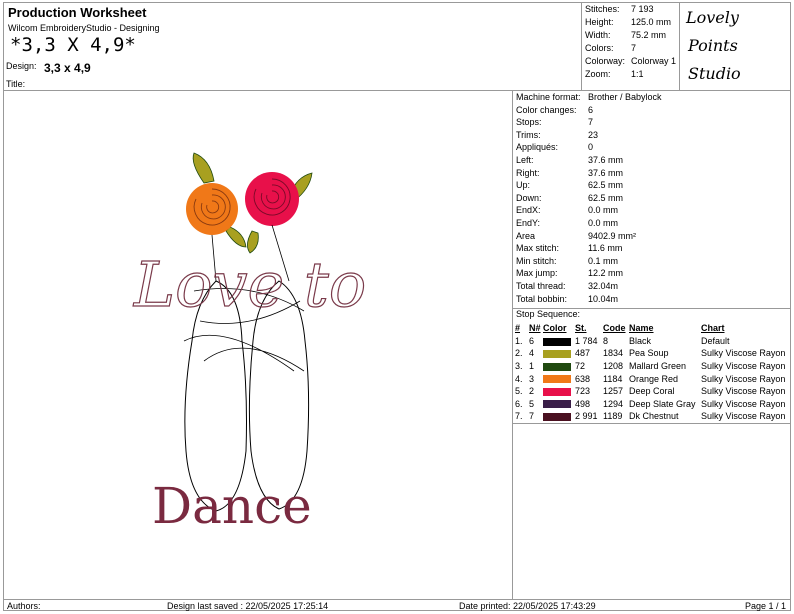 The height and width of the screenshot is (614, 794). Describe the element at coordinates (631, 61) in the screenshot. I see `stat-row: Colorway: Colorway 1` at that location.